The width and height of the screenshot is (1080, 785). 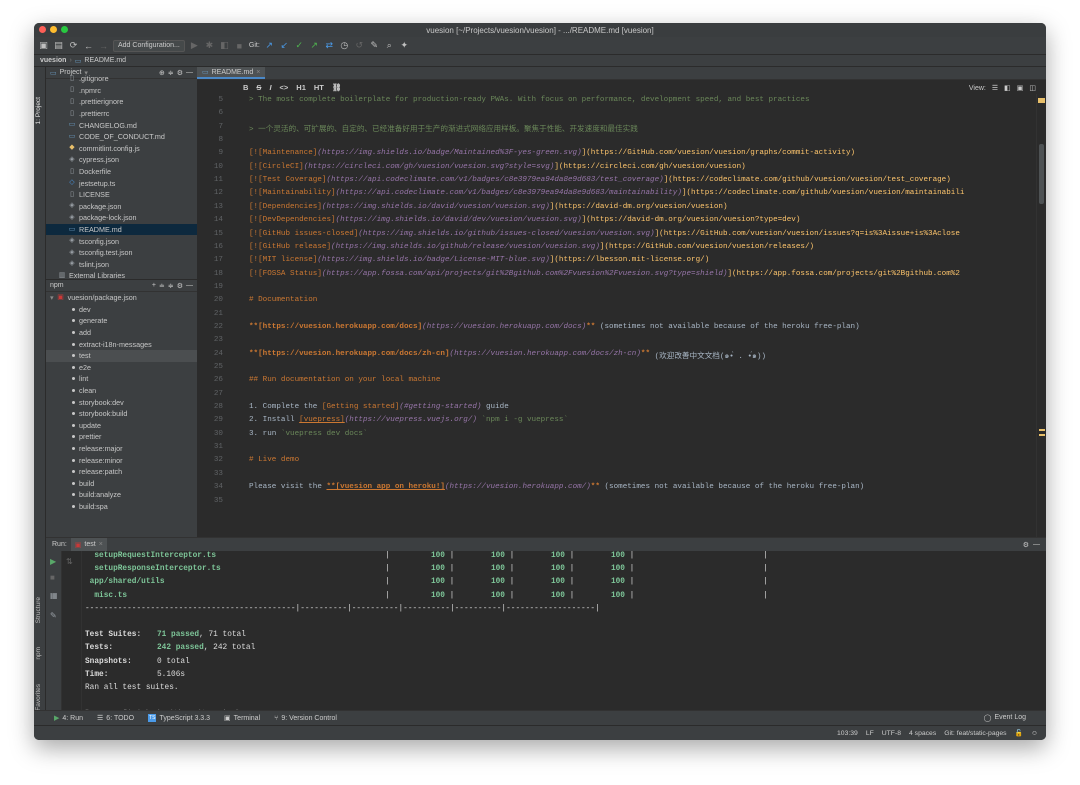 I want to click on file-tree-item: ▯ .prettierrc, so click(x=121, y=114).